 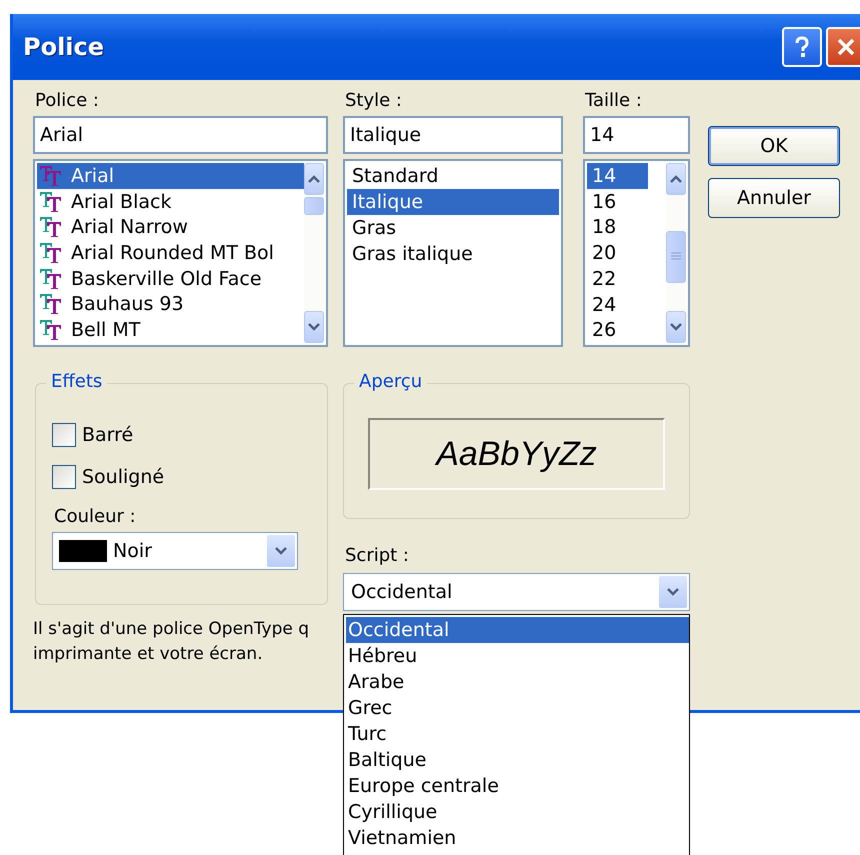 I want to click on style-field: Italique, so click(x=453, y=135).